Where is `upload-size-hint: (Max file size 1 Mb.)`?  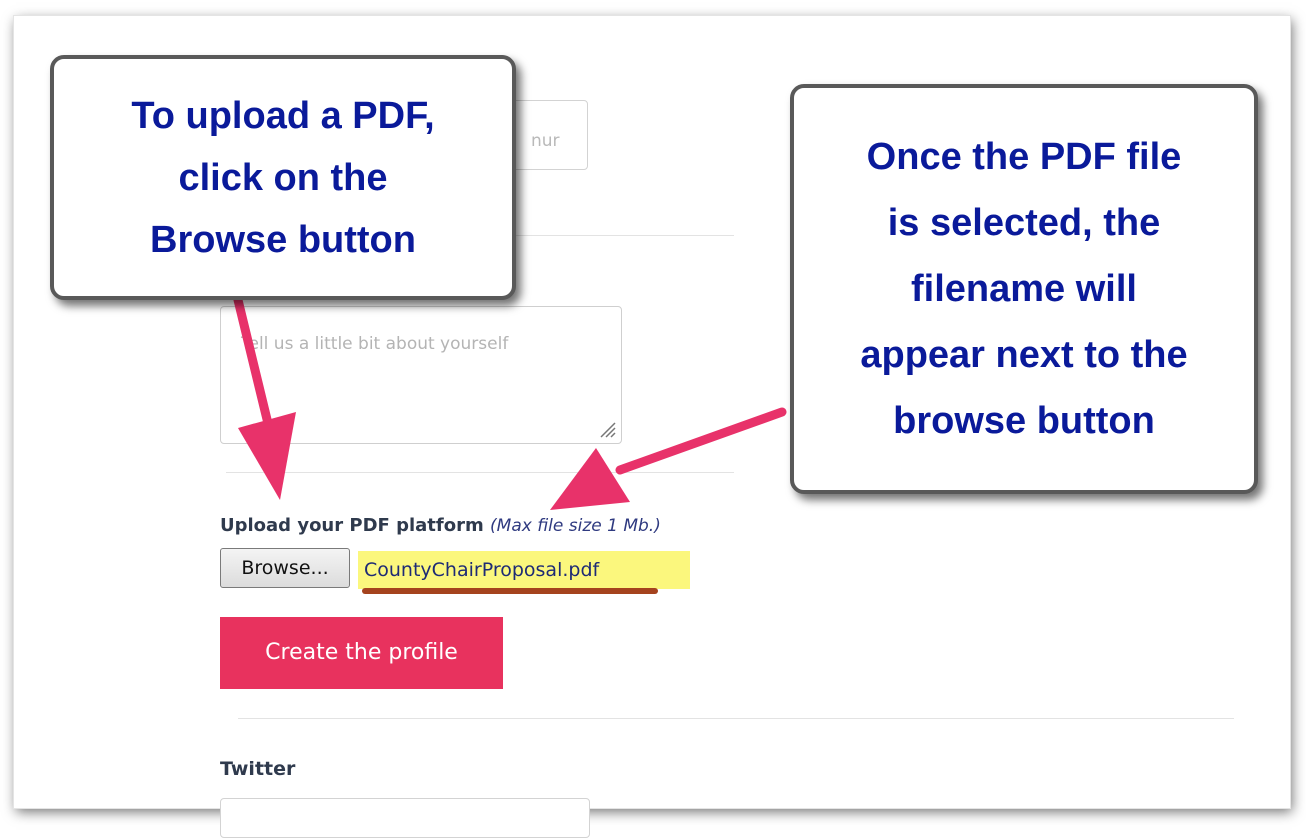
upload-size-hint: (Max file size 1 Mb.) is located at coordinates (575, 526).